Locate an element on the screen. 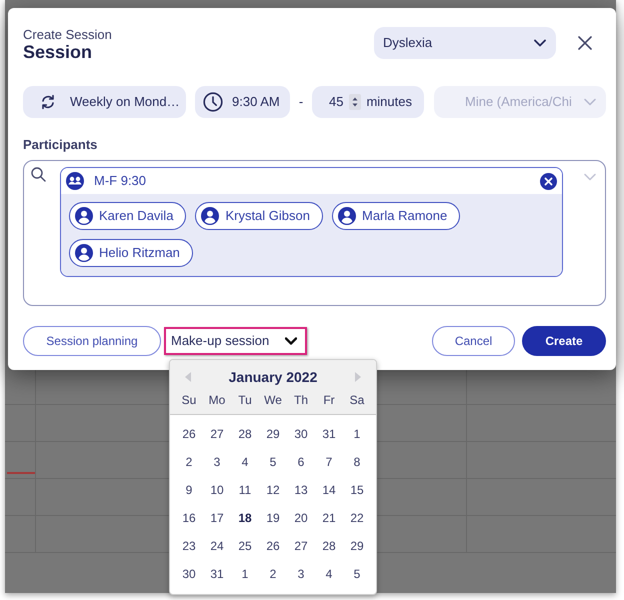 The image size is (624, 600). weekday-label: Mo is located at coordinates (217, 400).